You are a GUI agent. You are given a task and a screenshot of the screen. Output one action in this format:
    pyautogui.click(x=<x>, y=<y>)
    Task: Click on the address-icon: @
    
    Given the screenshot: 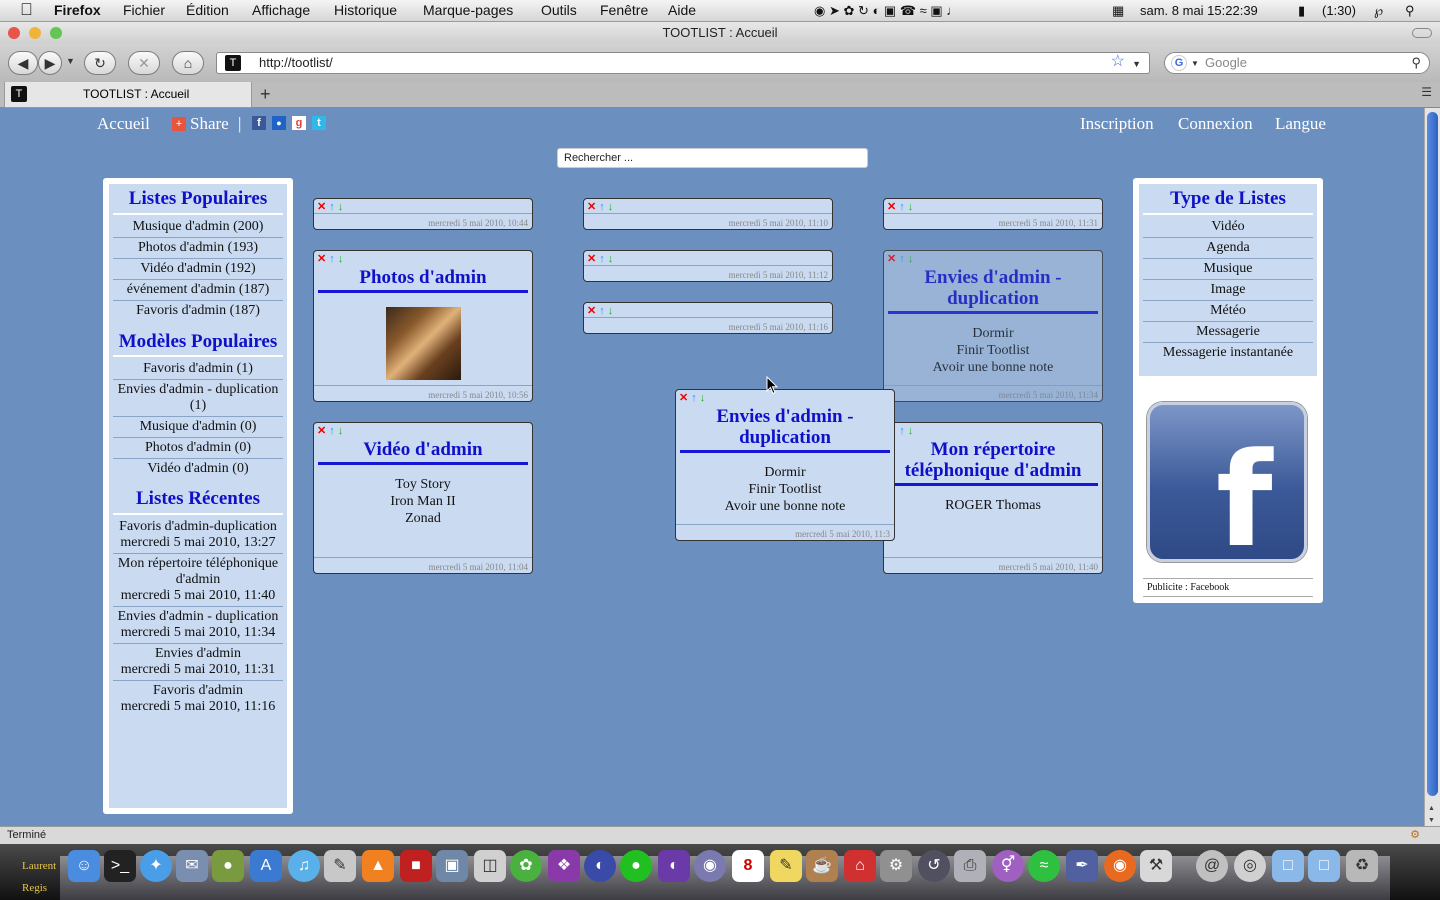 What is the action you would take?
    pyautogui.click(x=1212, y=866)
    